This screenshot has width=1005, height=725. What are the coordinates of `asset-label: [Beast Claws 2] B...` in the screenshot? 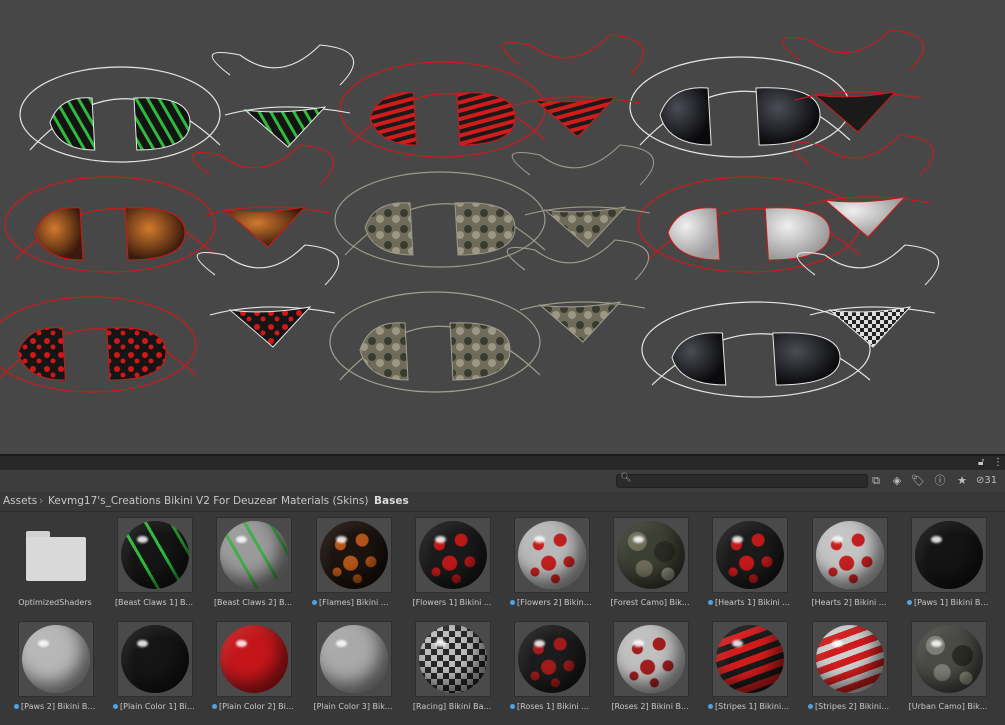 It's located at (253, 602).